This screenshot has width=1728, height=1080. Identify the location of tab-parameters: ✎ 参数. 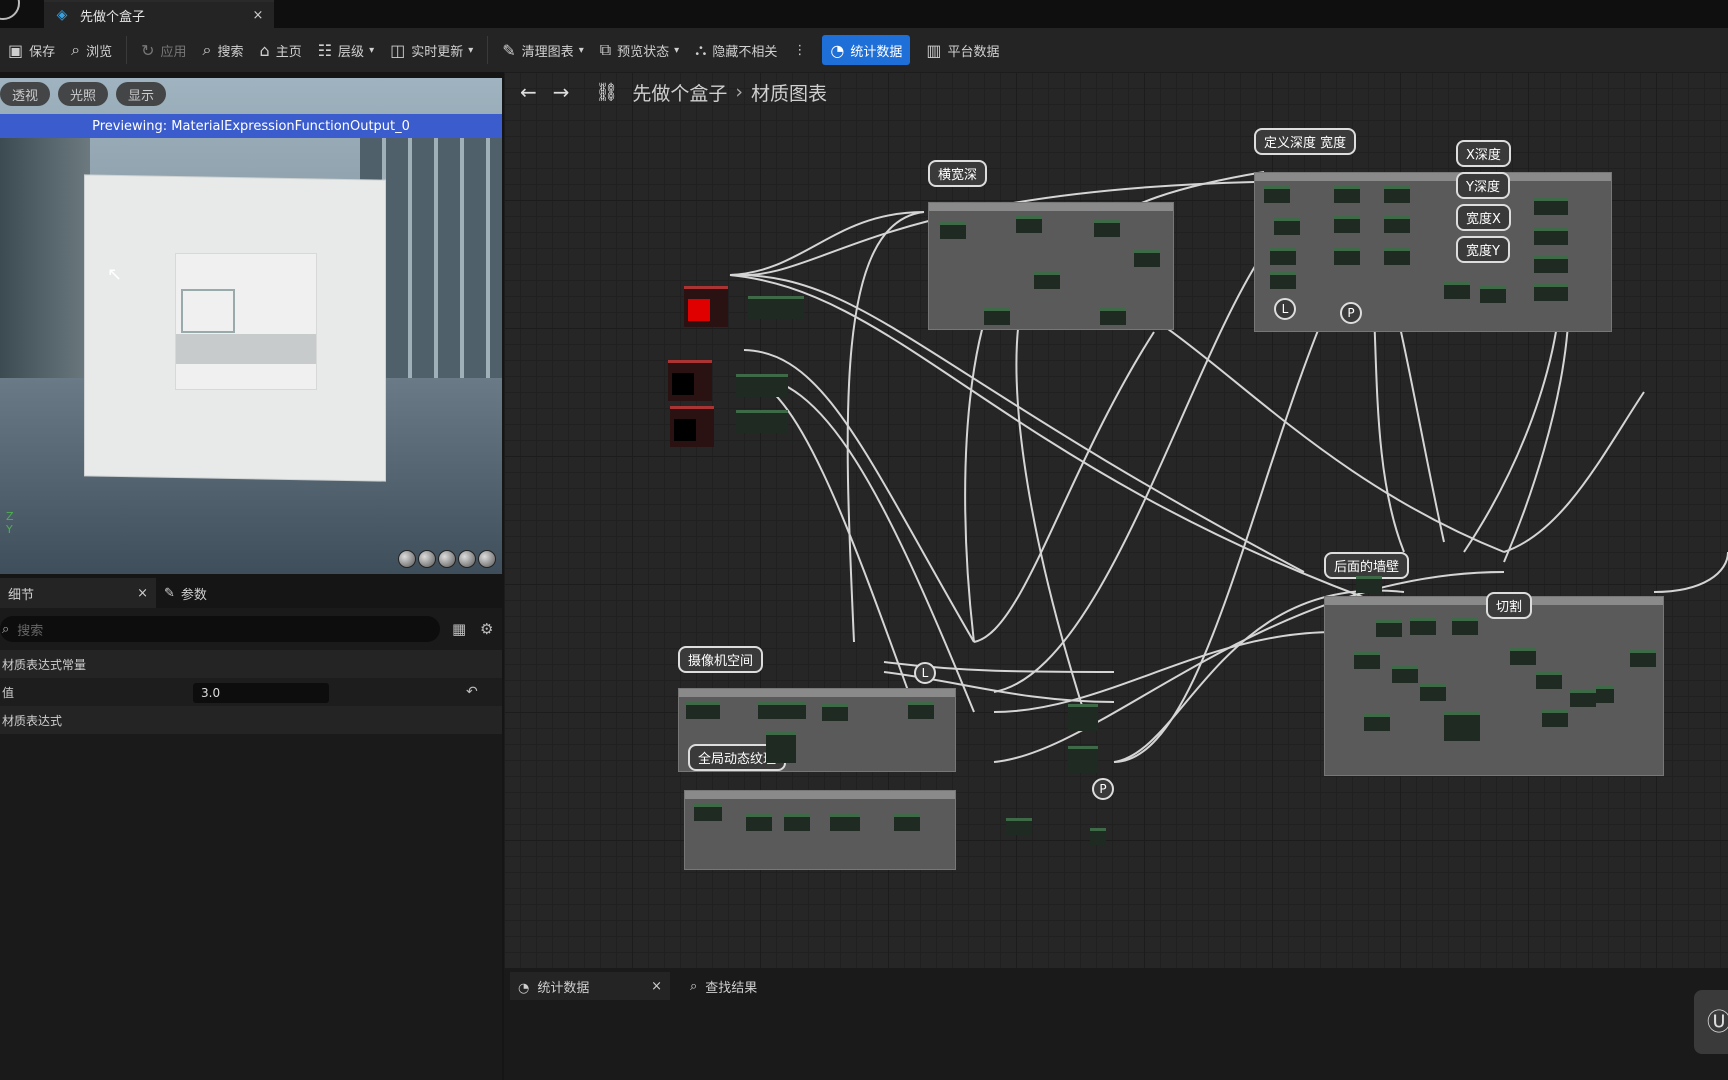
(185, 593).